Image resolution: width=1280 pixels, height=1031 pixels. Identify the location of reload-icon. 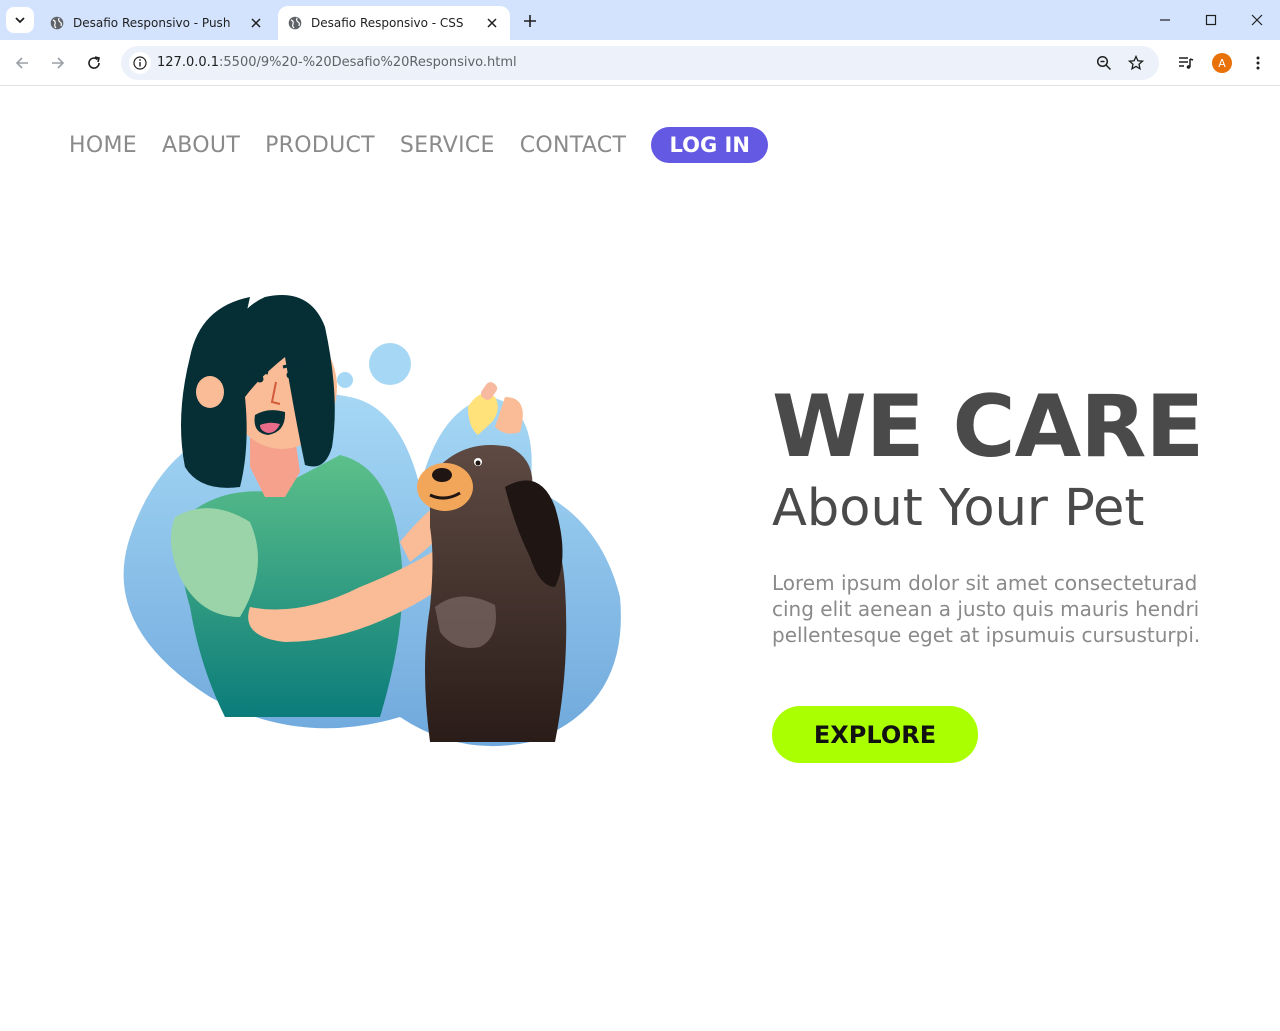
(94, 62).